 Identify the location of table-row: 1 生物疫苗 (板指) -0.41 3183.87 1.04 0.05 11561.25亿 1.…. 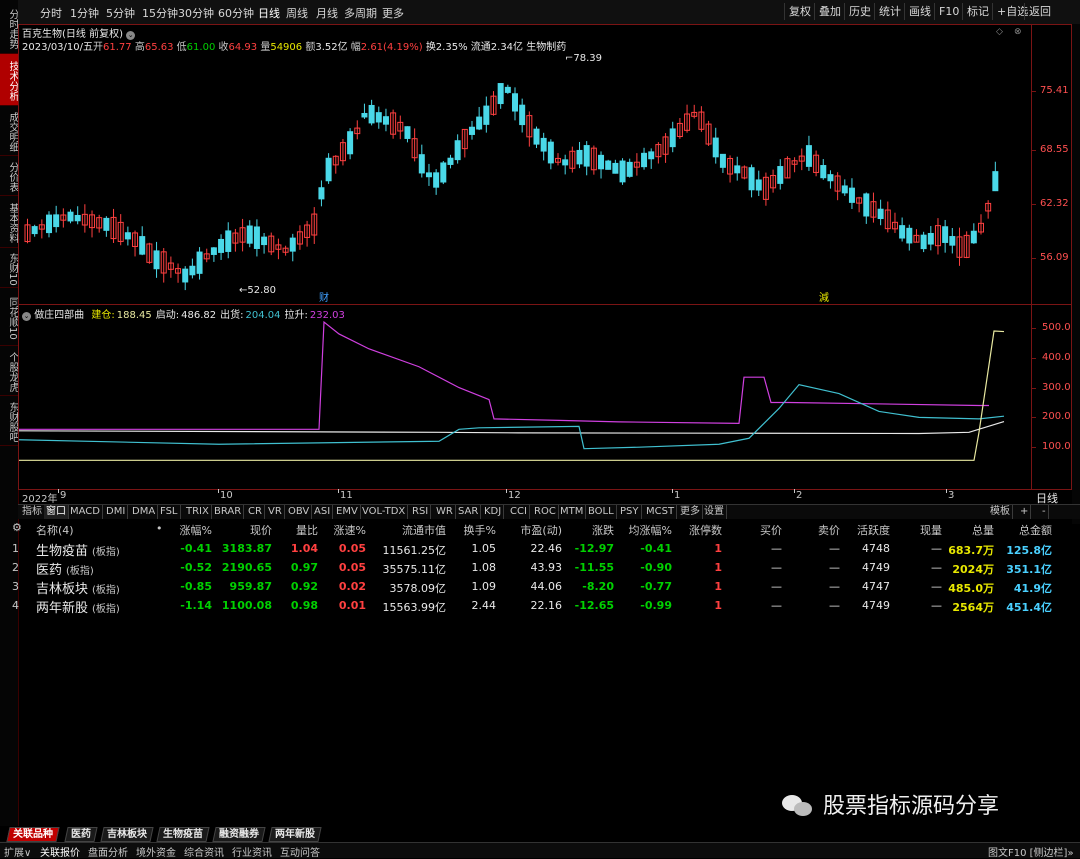
(540, 549).